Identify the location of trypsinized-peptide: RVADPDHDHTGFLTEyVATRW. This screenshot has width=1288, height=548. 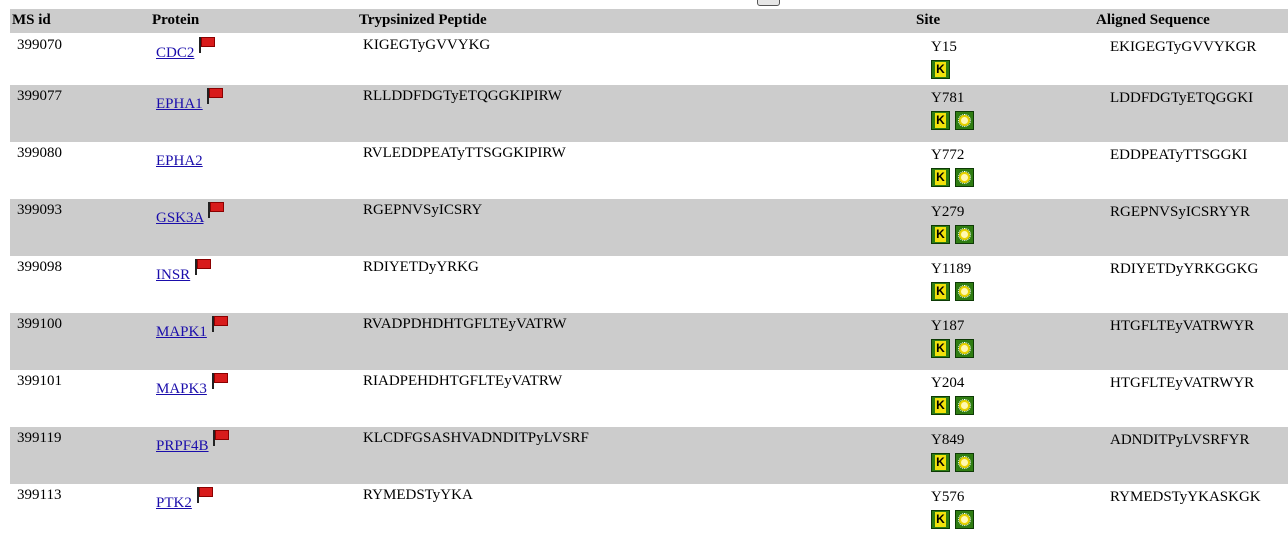
(465, 324).